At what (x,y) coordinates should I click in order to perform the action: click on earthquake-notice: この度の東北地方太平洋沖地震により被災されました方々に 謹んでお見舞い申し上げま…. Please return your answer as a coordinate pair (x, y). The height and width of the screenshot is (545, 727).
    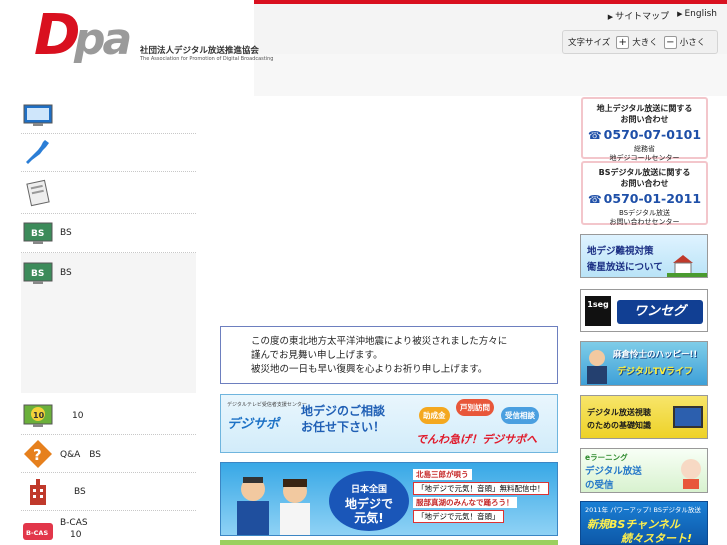
    Looking at the image, I should click on (389, 355).